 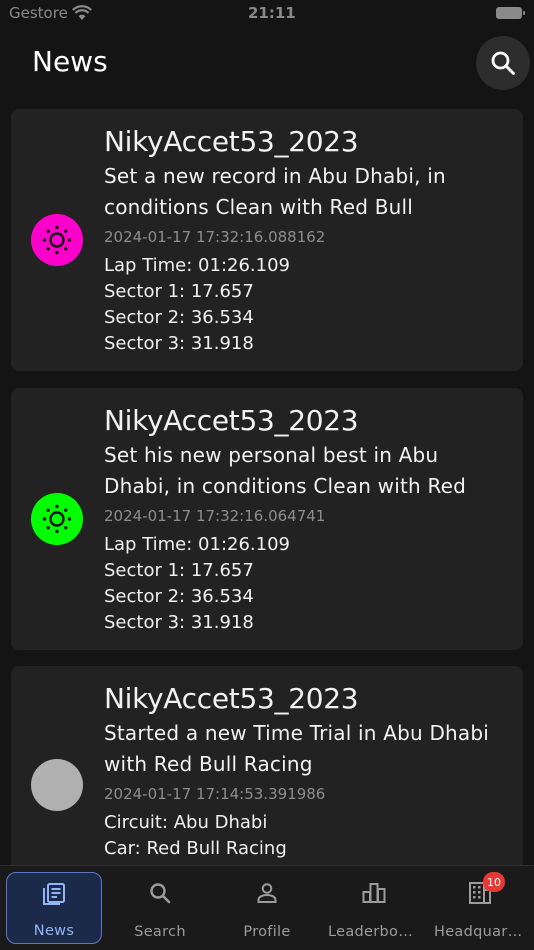 What do you see at coordinates (195, 848) in the screenshot?
I see `detail-line: Car: Red Bull Racing` at bounding box center [195, 848].